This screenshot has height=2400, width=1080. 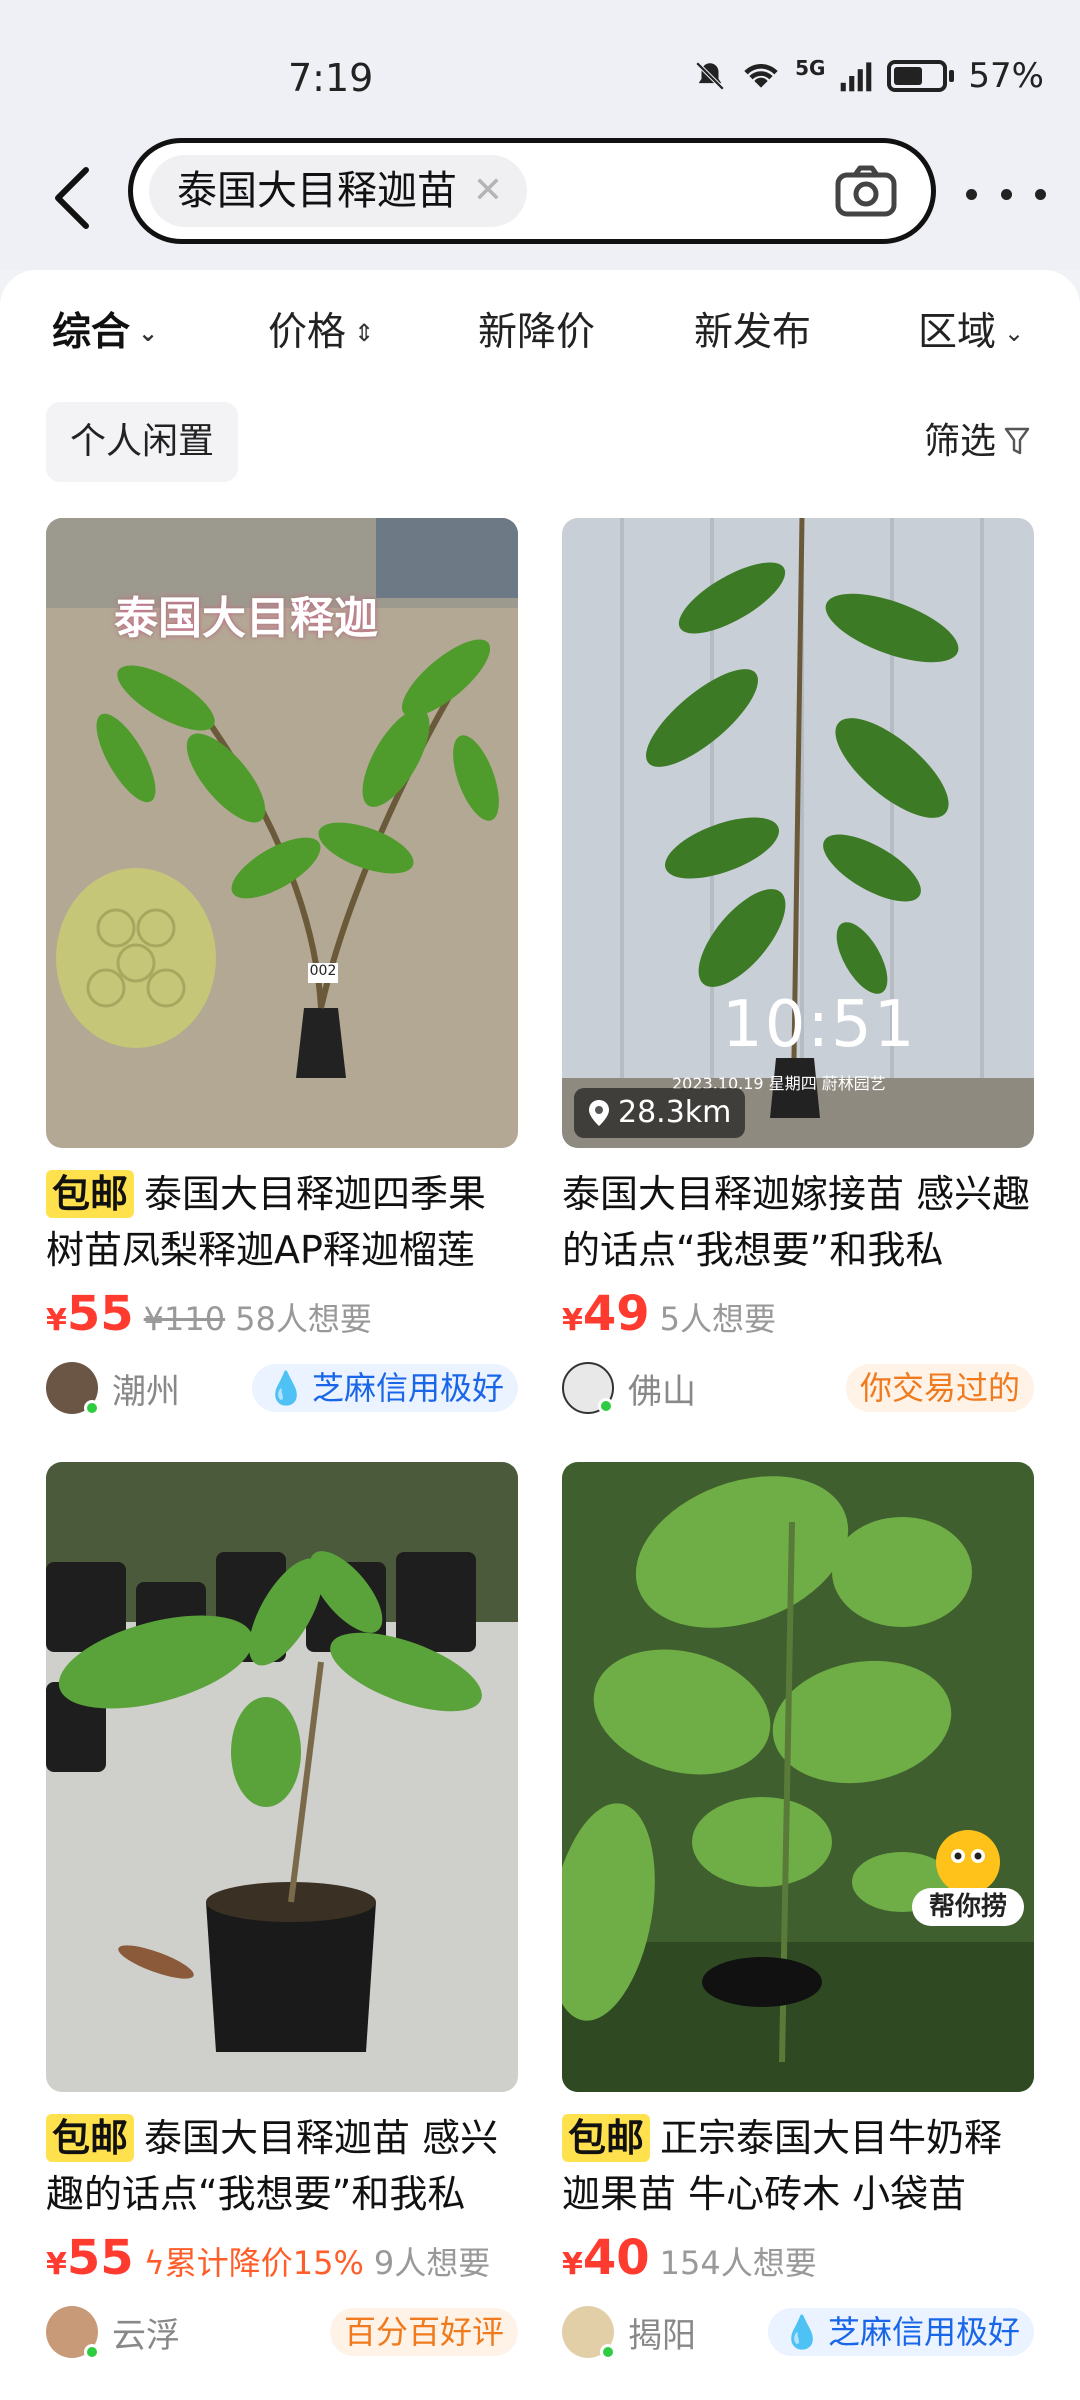 What do you see at coordinates (307, 332) in the screenshot?
I see `tab-label: 价格` at bounding box center [307, 332].